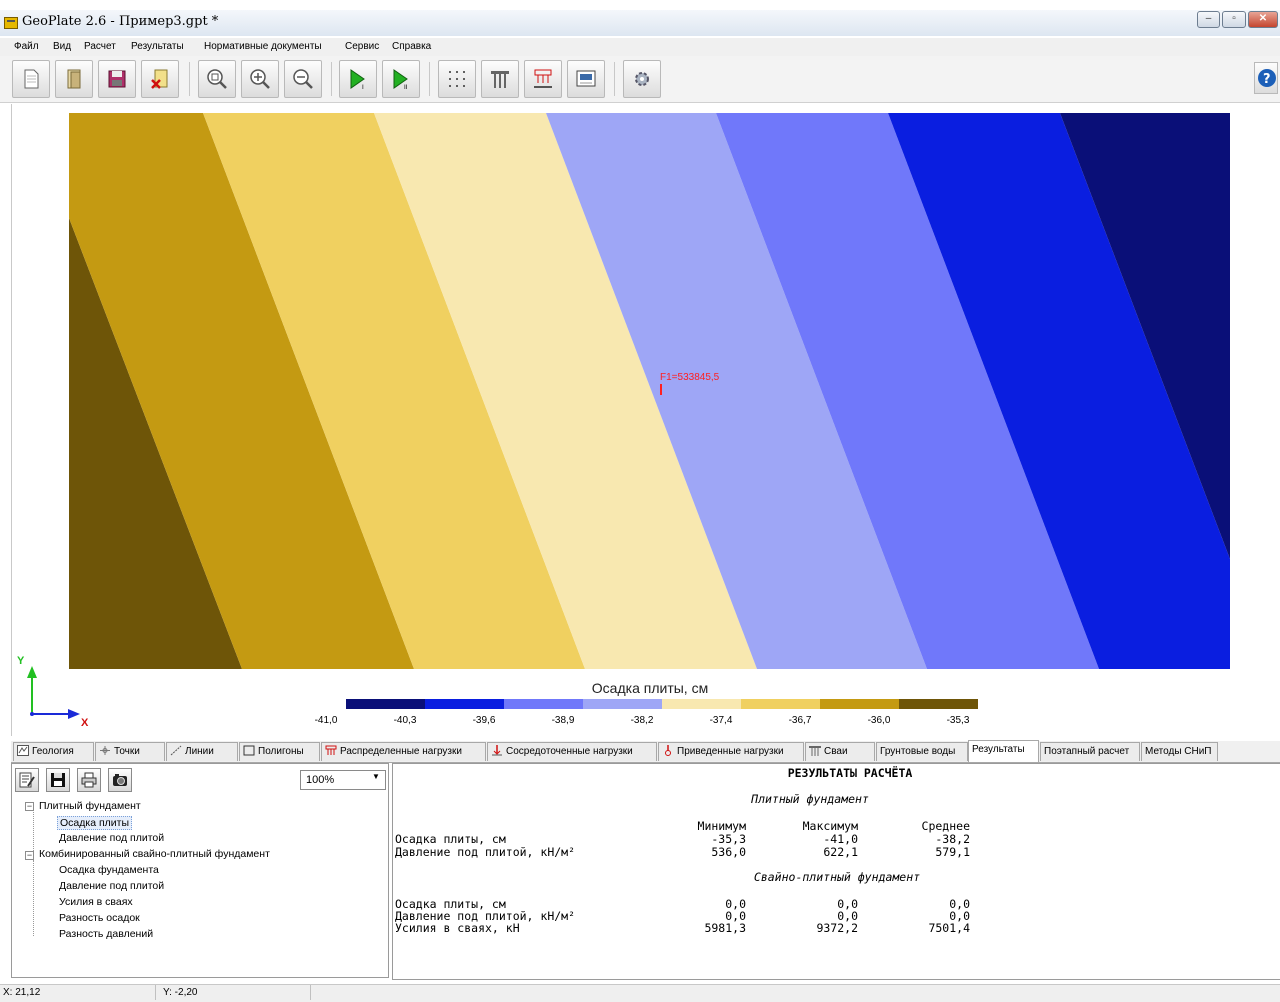  I want to click on open-file-button, so click(74, 79).